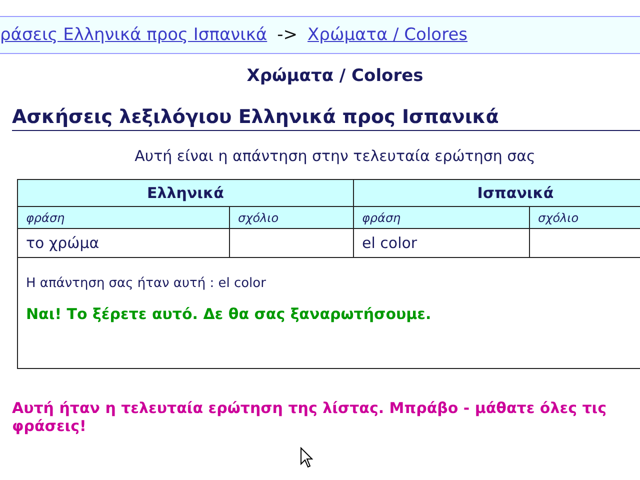 The image size is (640, 480). What do you see at coordinates (388, 35) in the screenshot?
I see `breadcrumb-link: Χρώματα / Colores` at bounding box center [388, 35].